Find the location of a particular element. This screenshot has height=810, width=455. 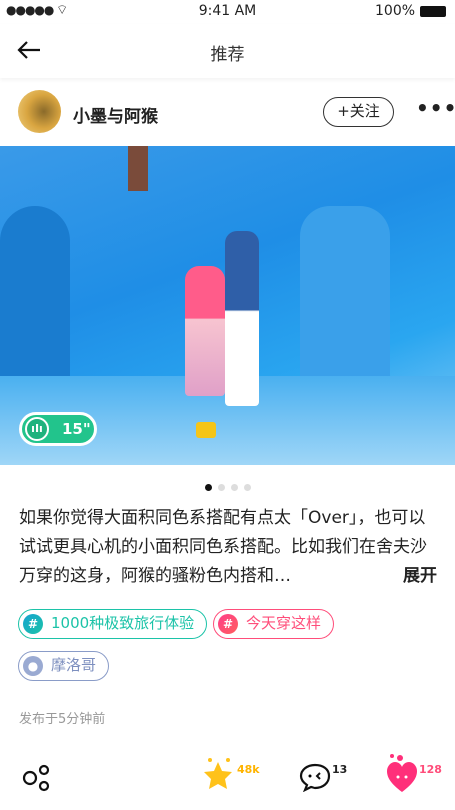

battery-icon is located at coordinates (433, 11).